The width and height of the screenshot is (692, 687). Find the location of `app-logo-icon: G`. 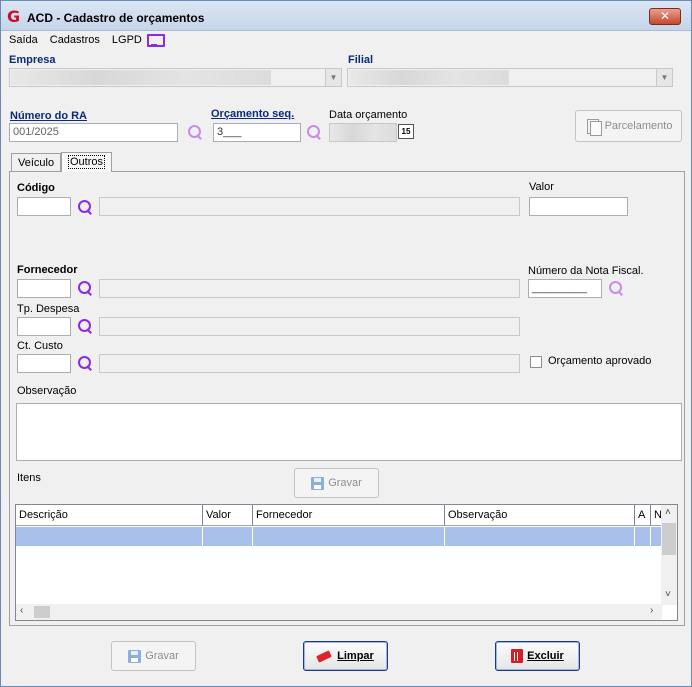

app-logo-icon: G is located at coordinates (14, 16).